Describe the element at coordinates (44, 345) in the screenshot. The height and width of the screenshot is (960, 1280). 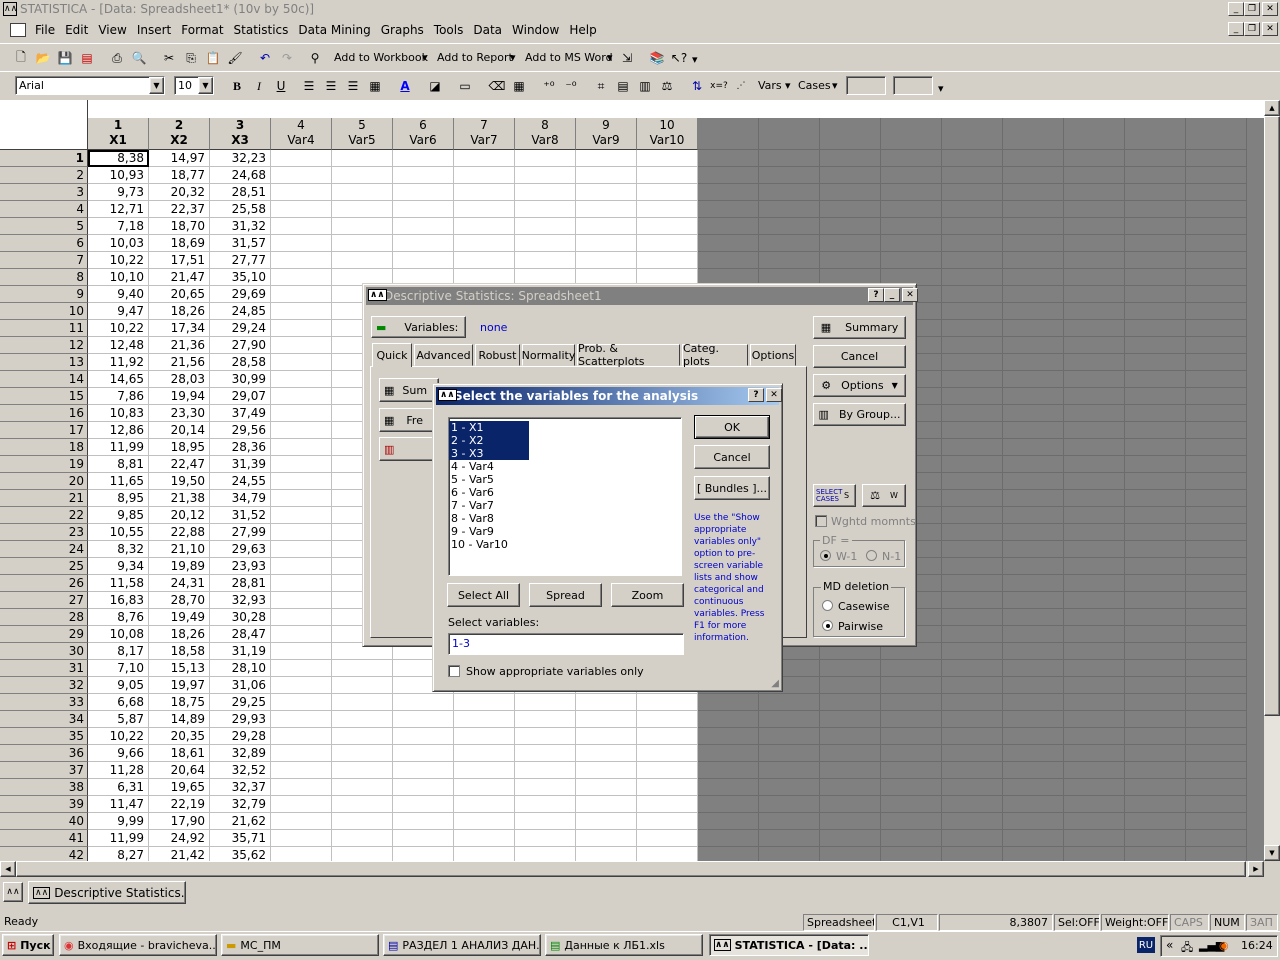
I see `row-header: 12` at that location.